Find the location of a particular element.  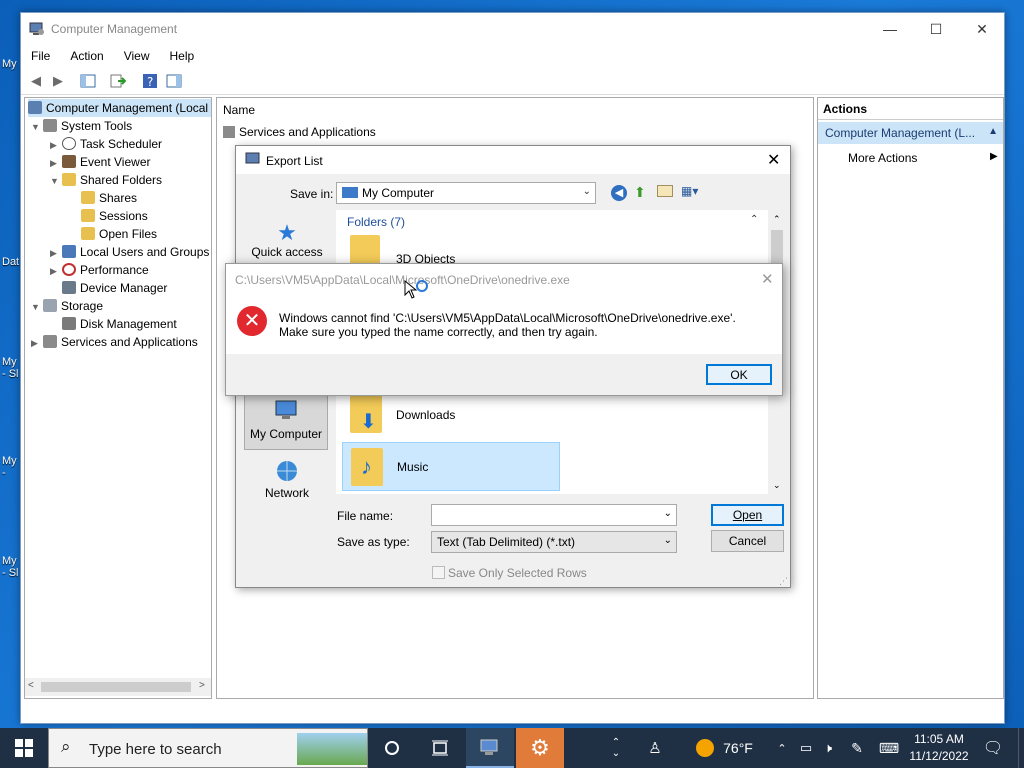

file-name-input: ⌄ is located at coordinates (554, 515).